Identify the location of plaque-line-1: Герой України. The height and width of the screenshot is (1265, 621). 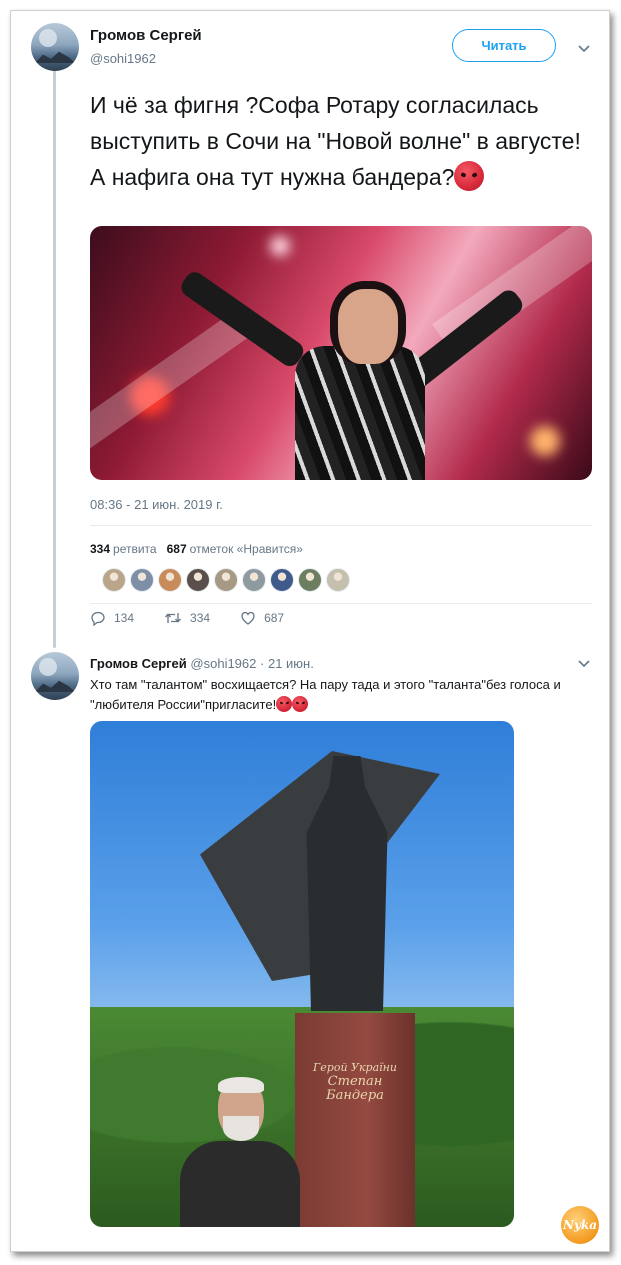
(354, 1067).